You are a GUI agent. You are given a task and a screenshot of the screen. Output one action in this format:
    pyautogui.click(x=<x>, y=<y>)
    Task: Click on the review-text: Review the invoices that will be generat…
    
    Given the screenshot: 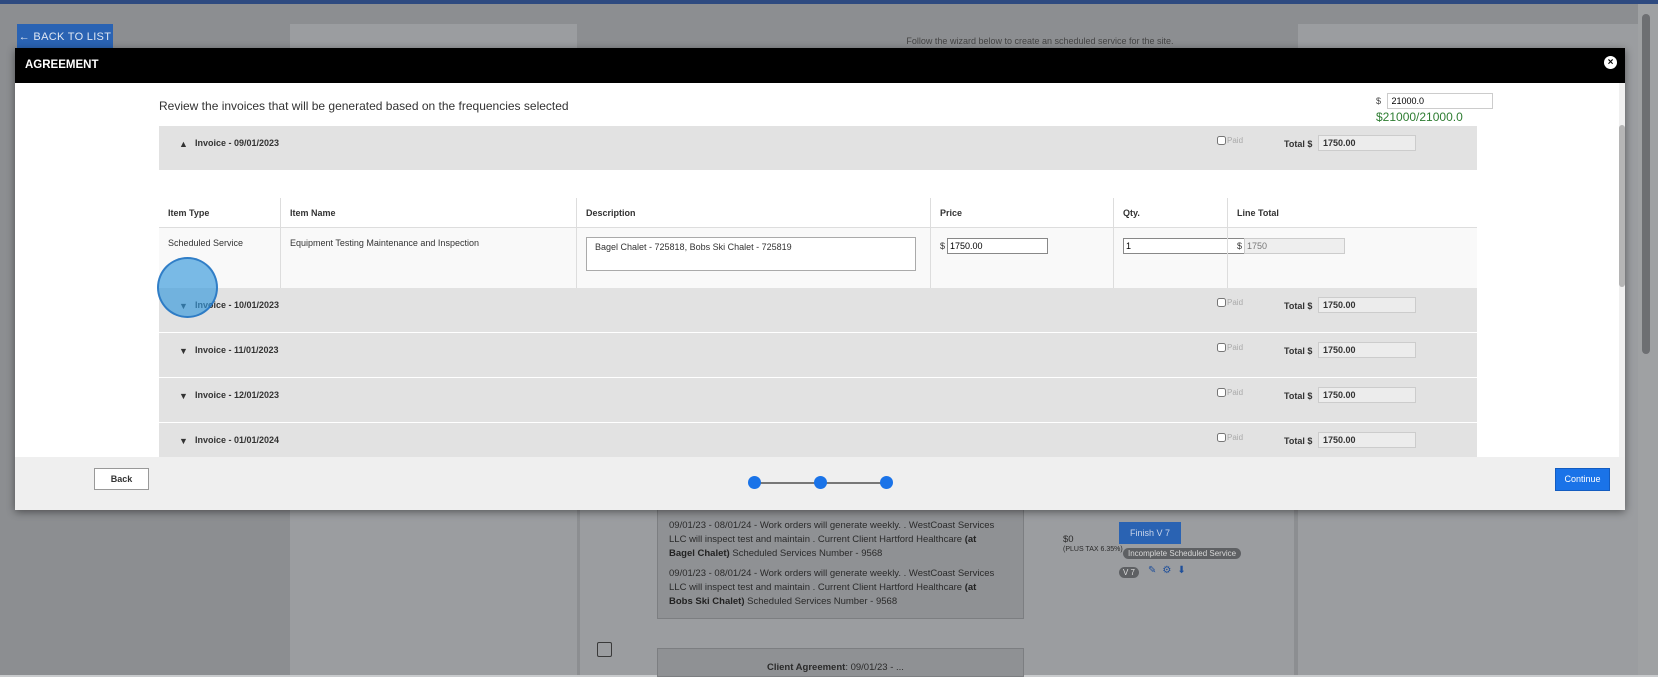 What is the action you would take?
    pyautogui.click(x=364, y=106)
    